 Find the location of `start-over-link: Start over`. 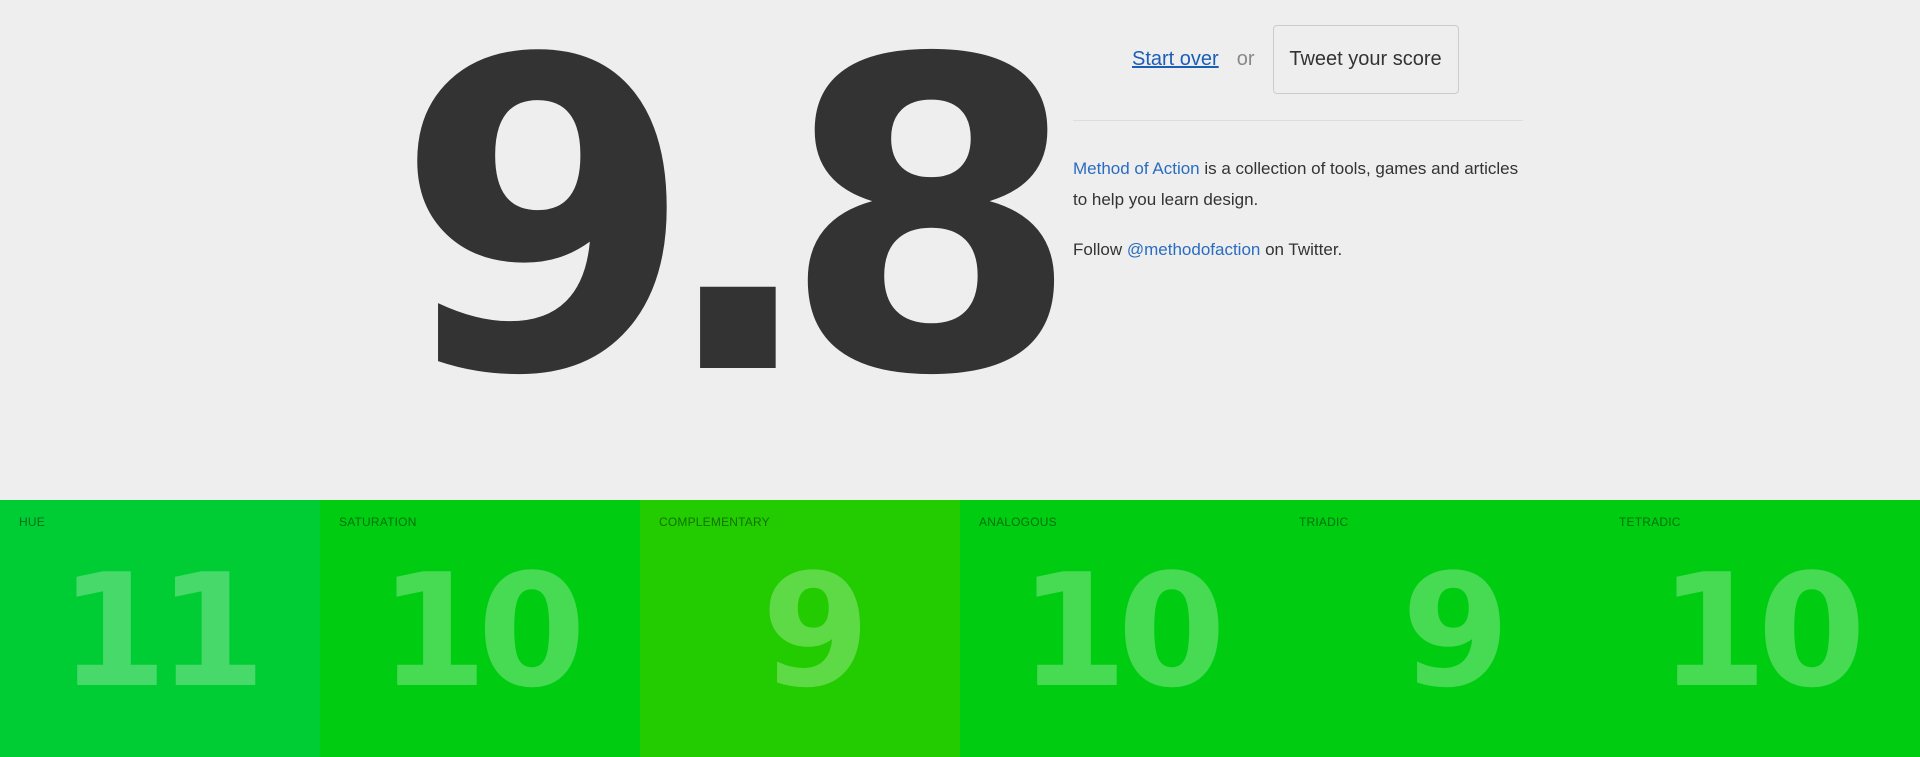

start-over-link: Start over is located at coordinates (1175, 59).